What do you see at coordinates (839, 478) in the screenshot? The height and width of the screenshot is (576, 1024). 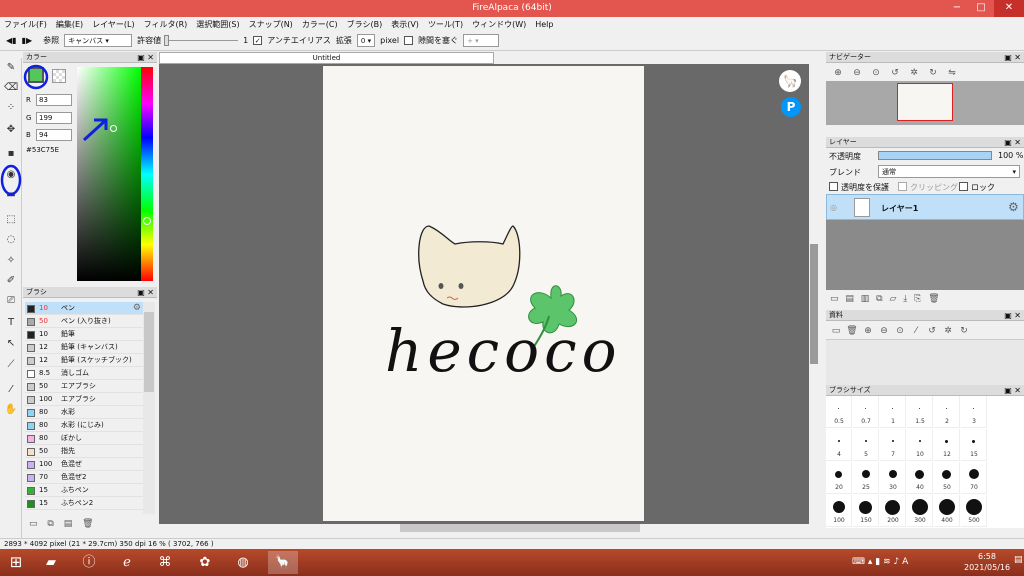 I see `brush-size-cell: 20` at bounding box center [839, 478].